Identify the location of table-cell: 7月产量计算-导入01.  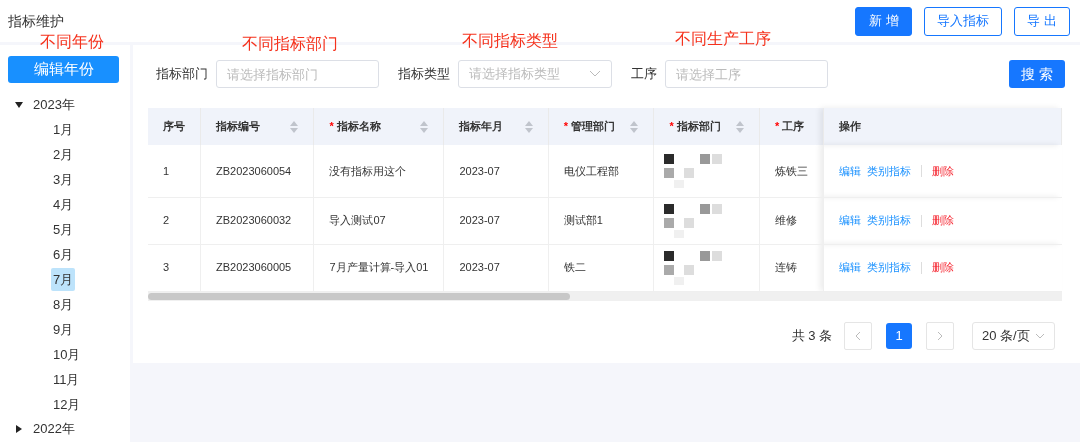
(378, 267).